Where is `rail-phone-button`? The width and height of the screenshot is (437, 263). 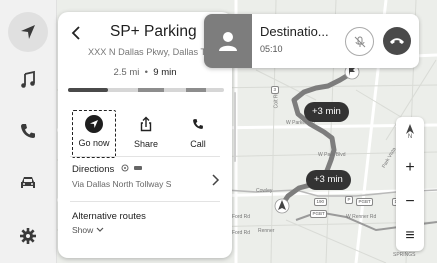 rail-phone-button is located at coordinates (28, 131).